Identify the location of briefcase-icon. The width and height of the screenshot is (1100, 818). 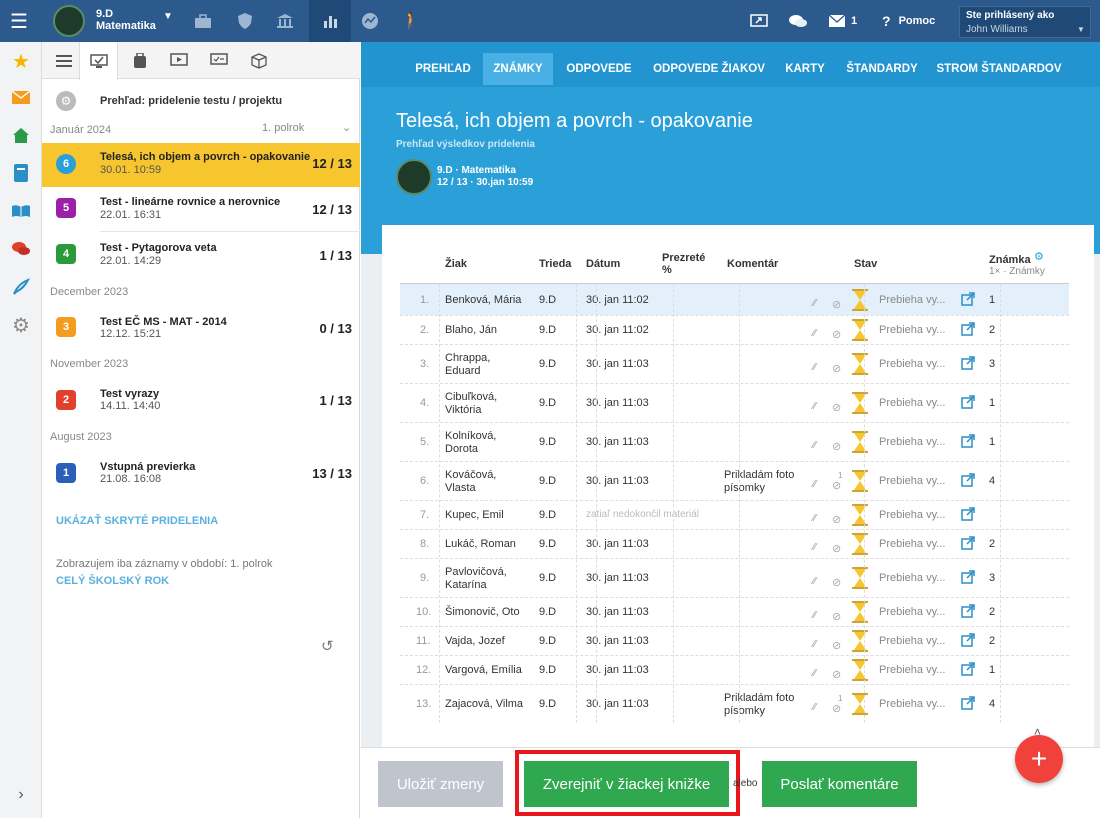
(203, 21).